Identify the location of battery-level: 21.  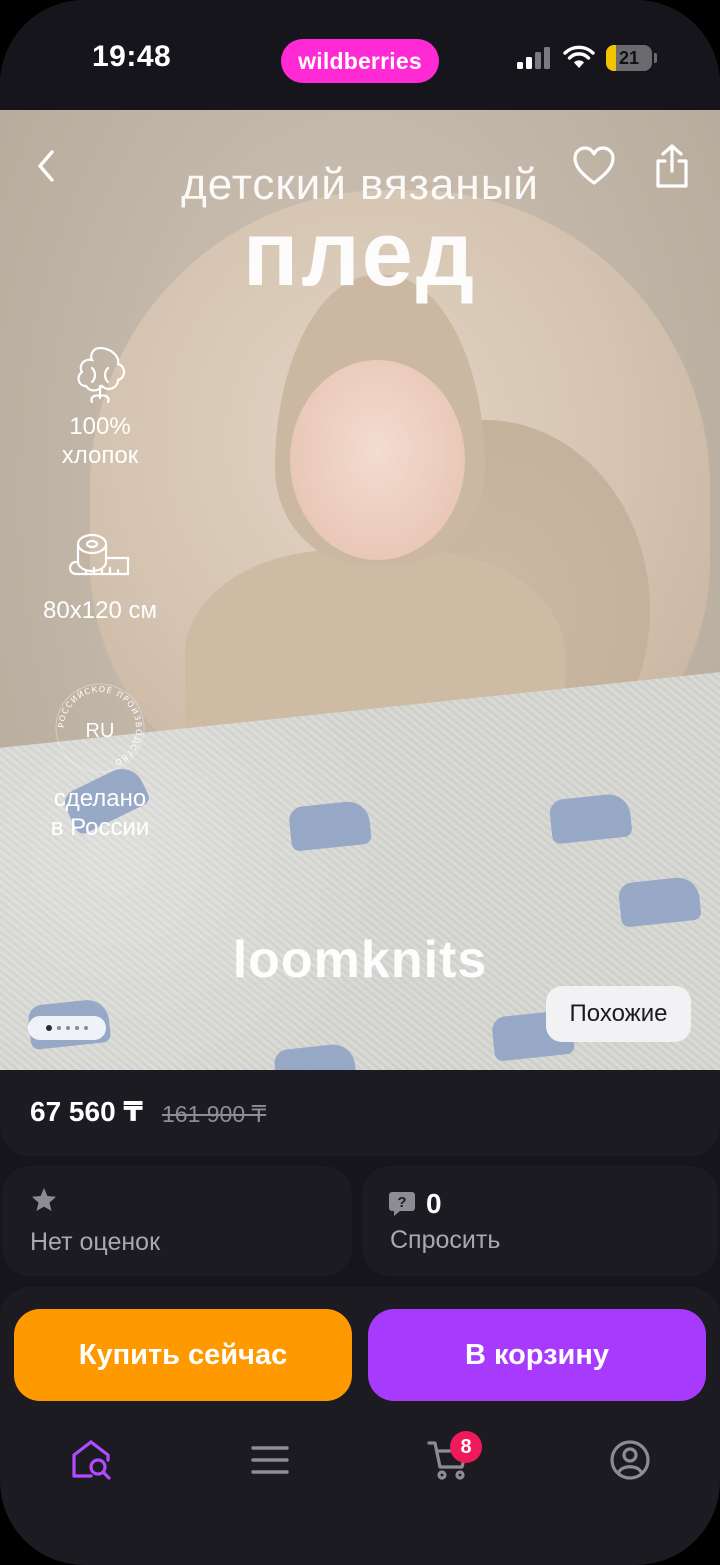
(629, 58).